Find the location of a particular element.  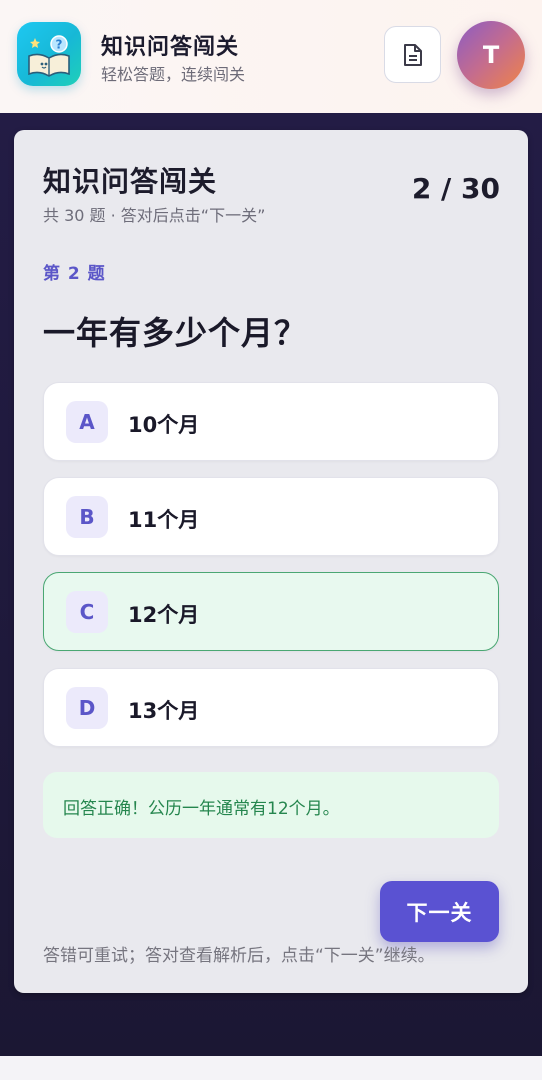

app-title: 知识问答闯关 is located at coordinates (170, 47).